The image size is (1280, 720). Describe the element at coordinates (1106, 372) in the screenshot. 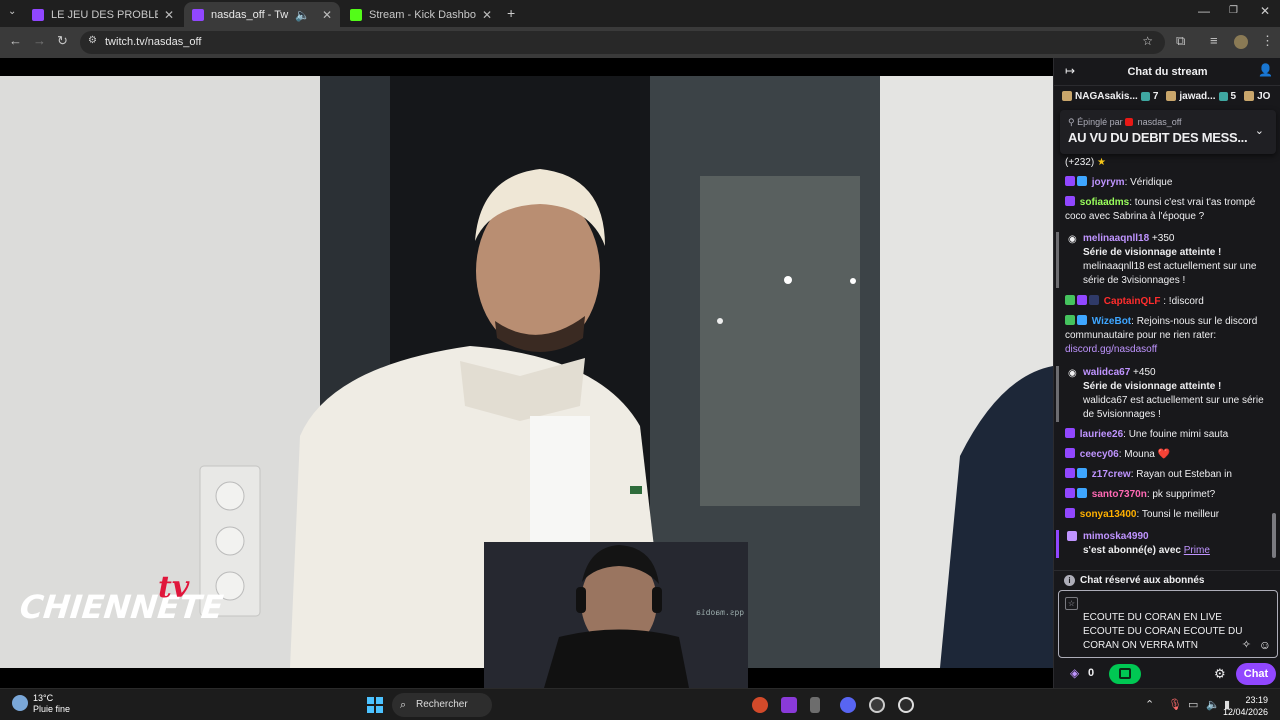

I see `notice-username: walidca67` at that location.